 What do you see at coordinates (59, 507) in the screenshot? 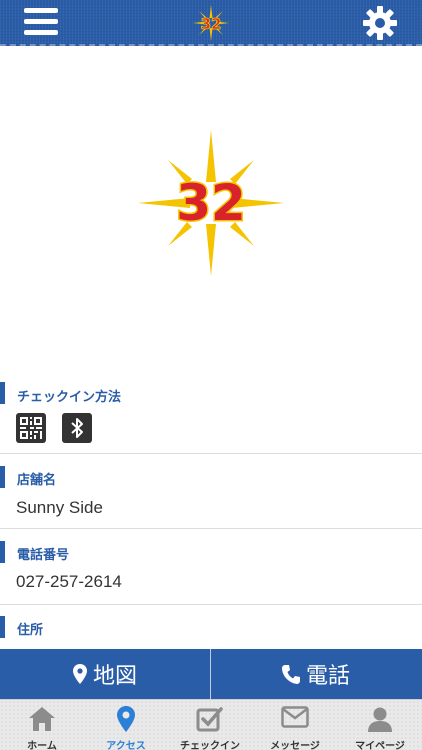
I see `store-name-value: Sunny Side` at bounding box center [59, 507].